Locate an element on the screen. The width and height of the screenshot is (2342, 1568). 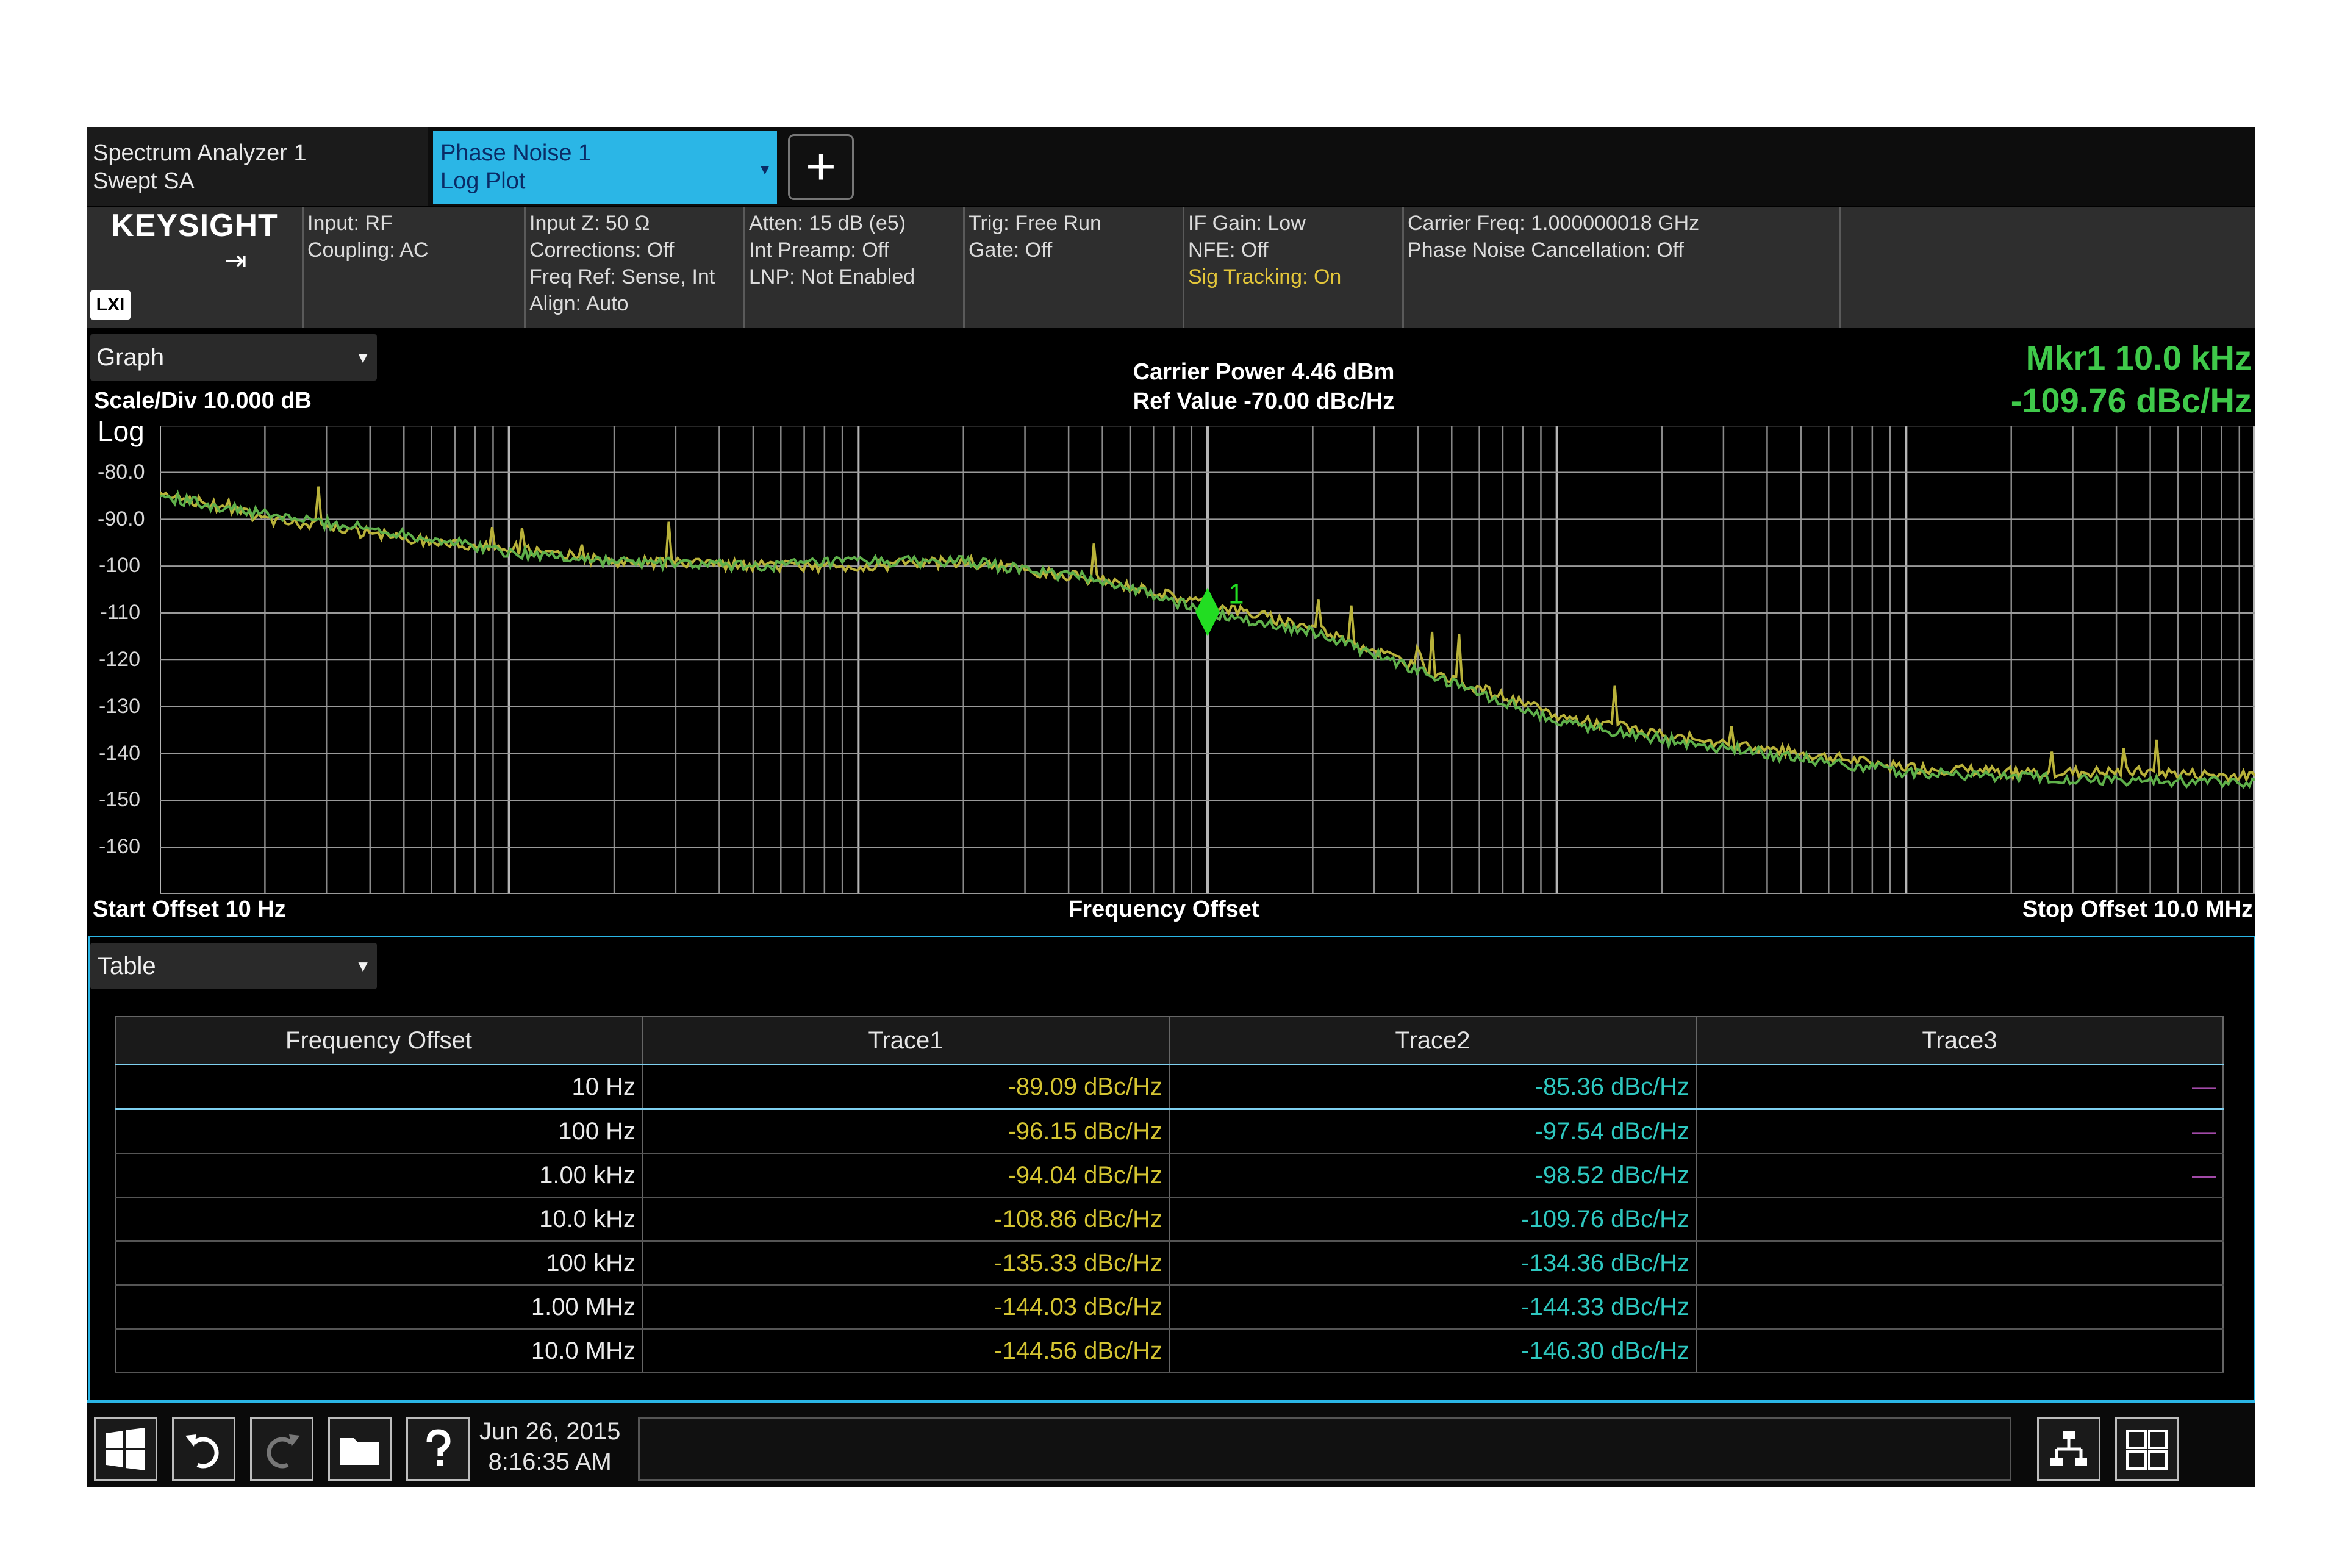
layout-icon is located at coordinates (2068, 1448).